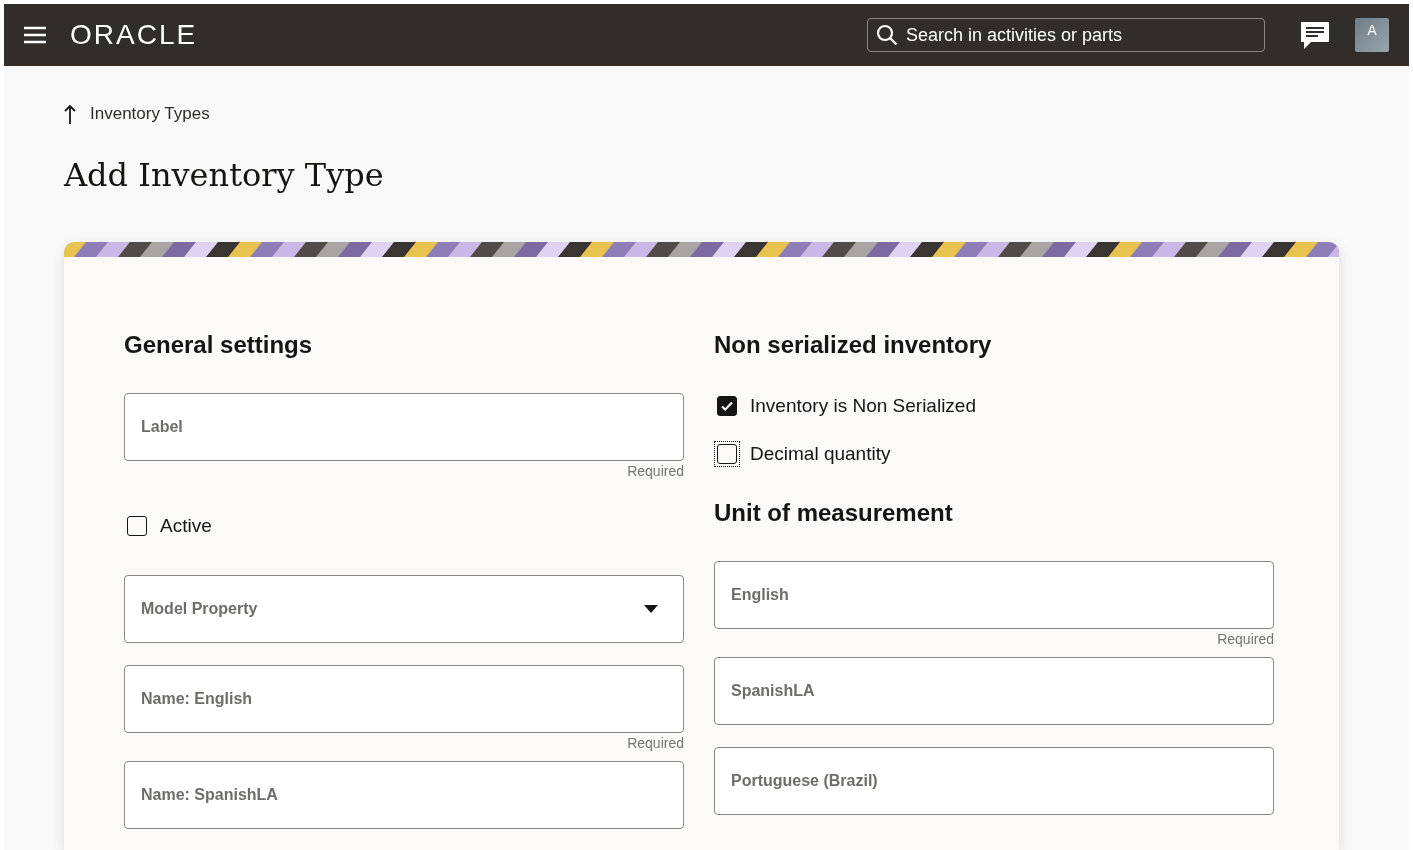 The width and height of the screenshot is (1413, 850). What do you see at coordinates (1315, 35) in the screenshot?
I see `chat-icon` at bounding box center [1315, 35].